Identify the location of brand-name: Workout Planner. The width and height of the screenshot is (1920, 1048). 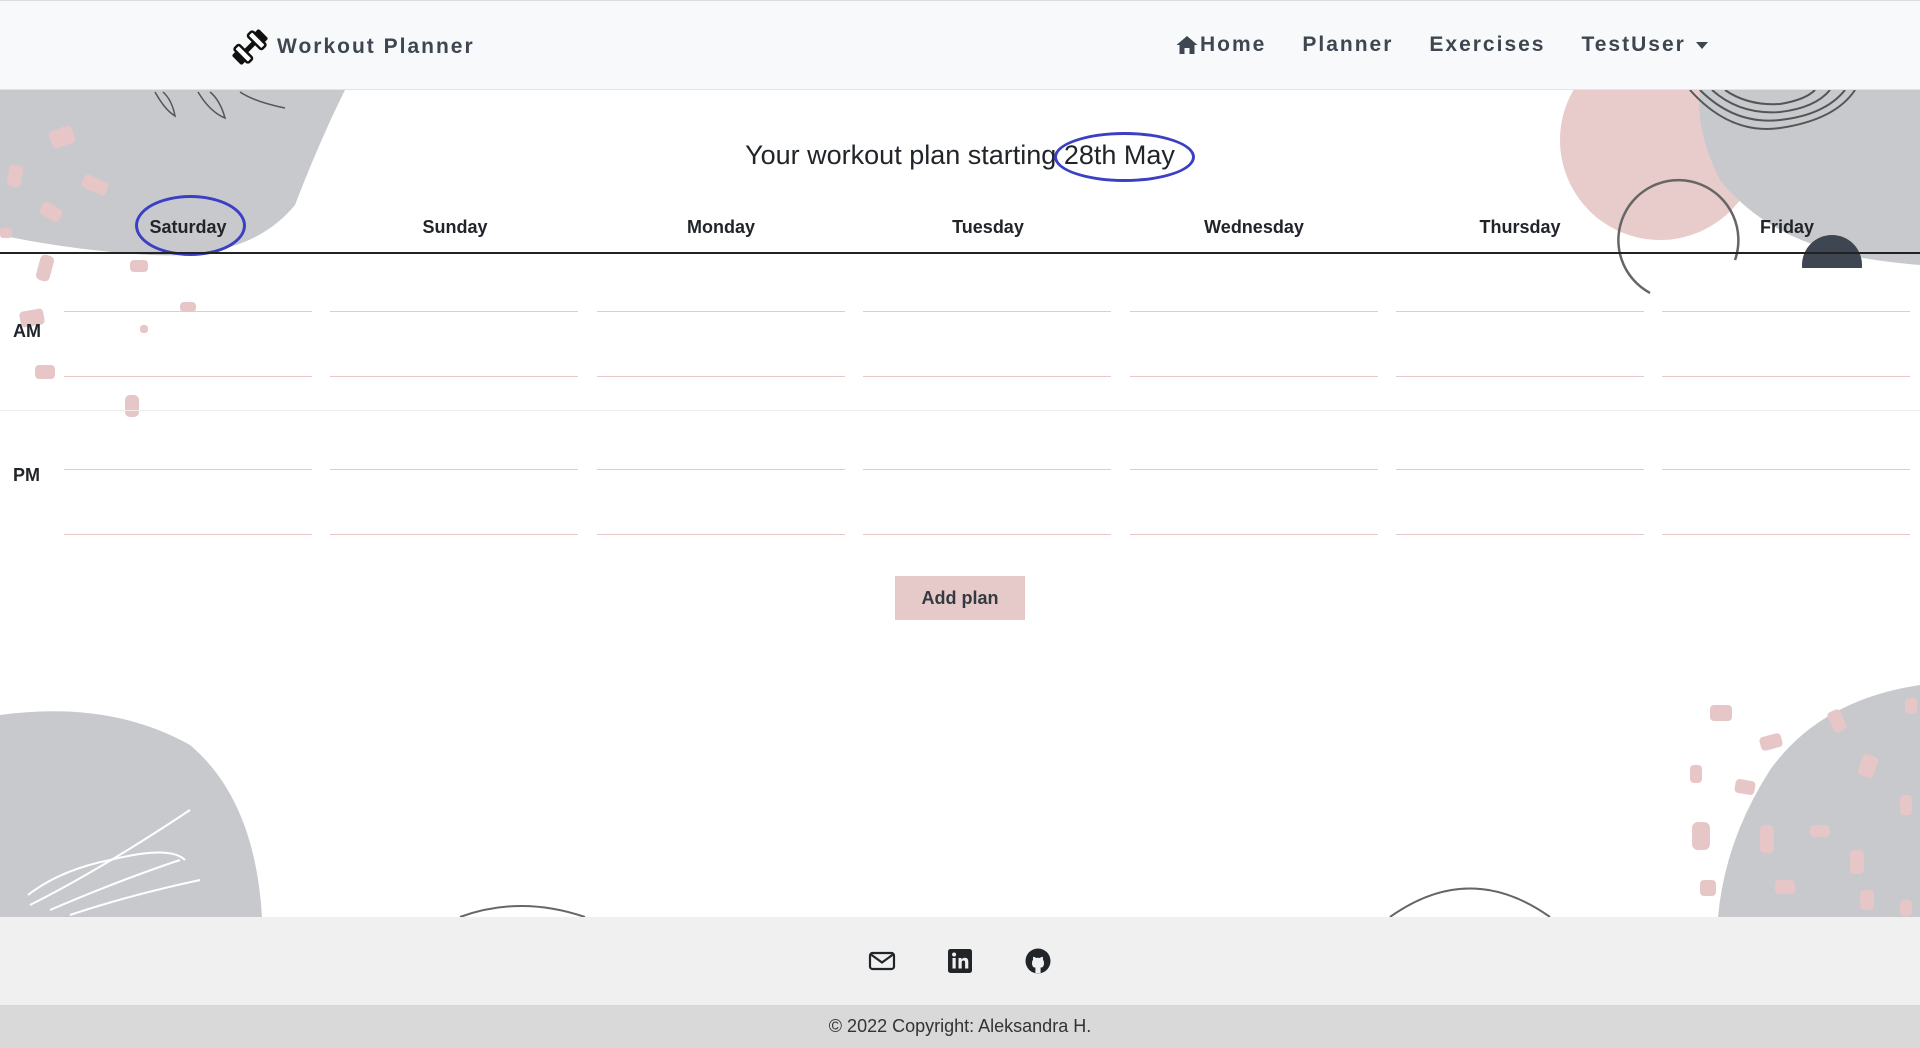
(376, 46).